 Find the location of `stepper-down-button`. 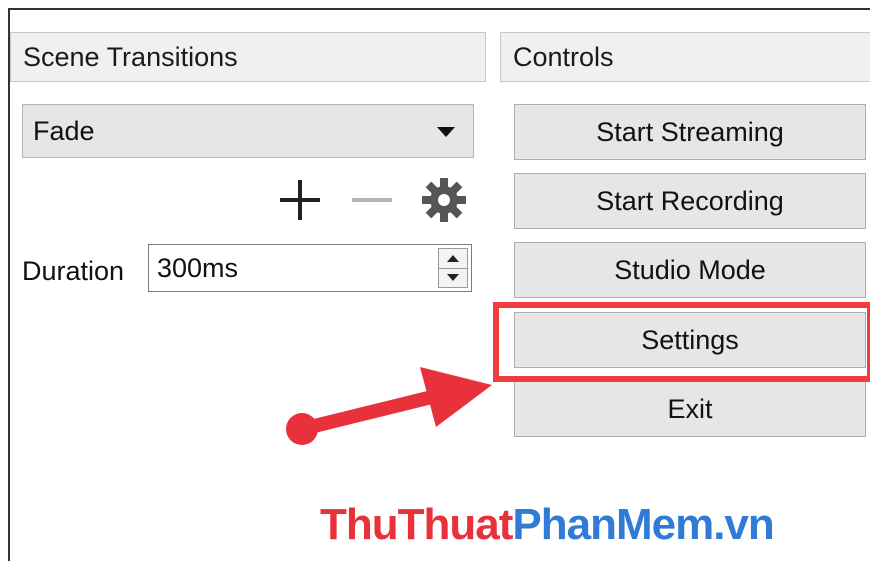

stepper-down-button is located at coordinates (453, 277).